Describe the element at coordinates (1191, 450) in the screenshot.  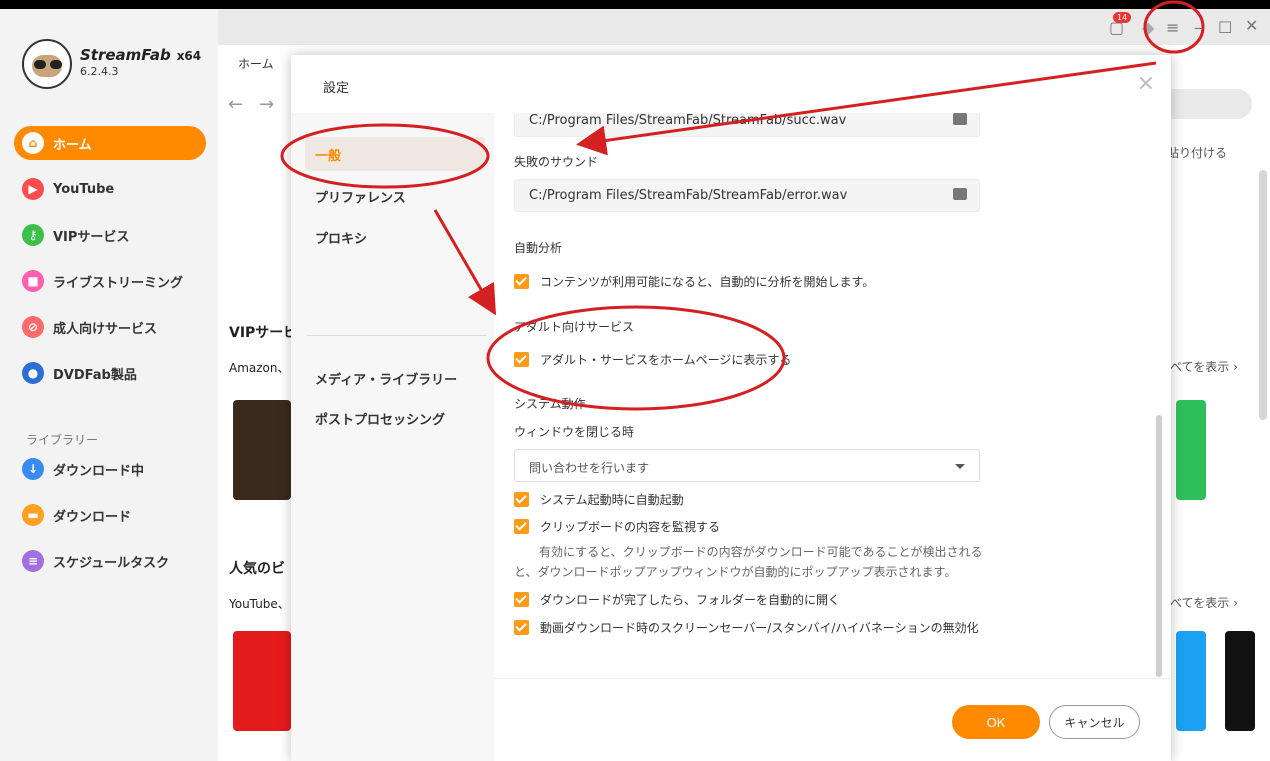
I see `service-tile` at that location.